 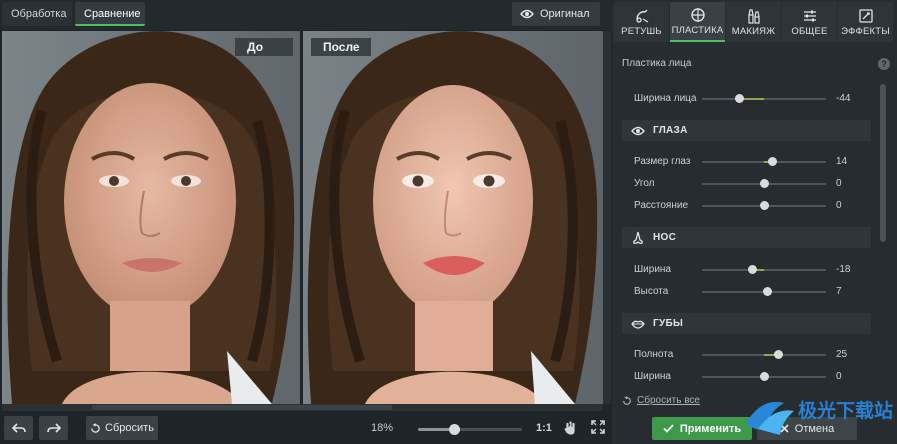 I want to click on original-button-label: Оригинал, so click(x=565, y=14).